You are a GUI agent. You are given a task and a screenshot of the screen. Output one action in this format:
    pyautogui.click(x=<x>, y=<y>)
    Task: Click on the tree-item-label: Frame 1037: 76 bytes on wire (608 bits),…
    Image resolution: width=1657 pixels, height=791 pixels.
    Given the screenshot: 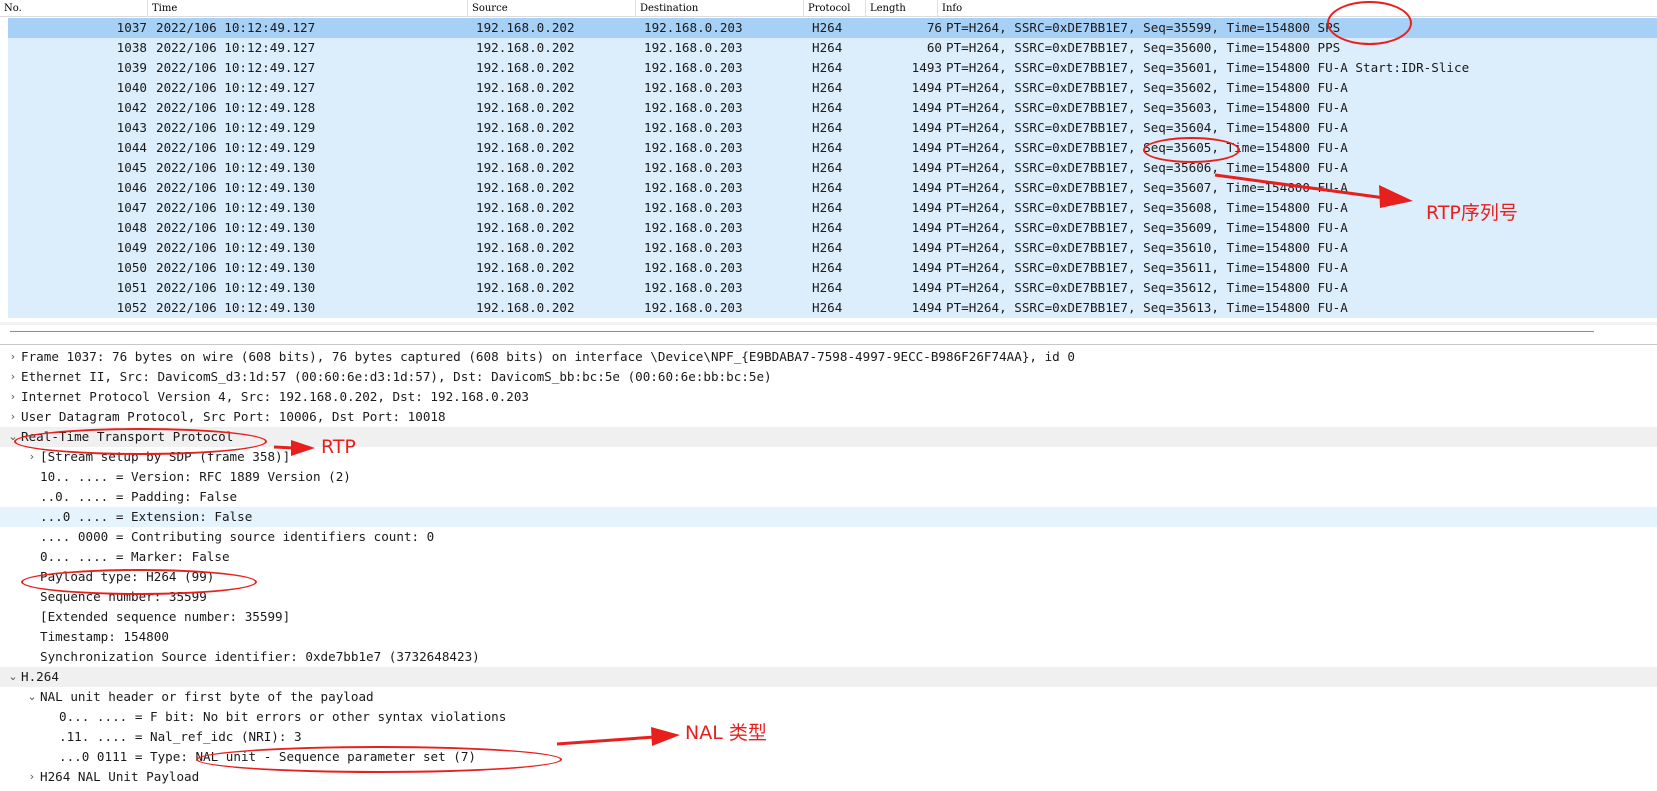 What is the action you would take?
    pyautogui.click(x=548, y=356)
    